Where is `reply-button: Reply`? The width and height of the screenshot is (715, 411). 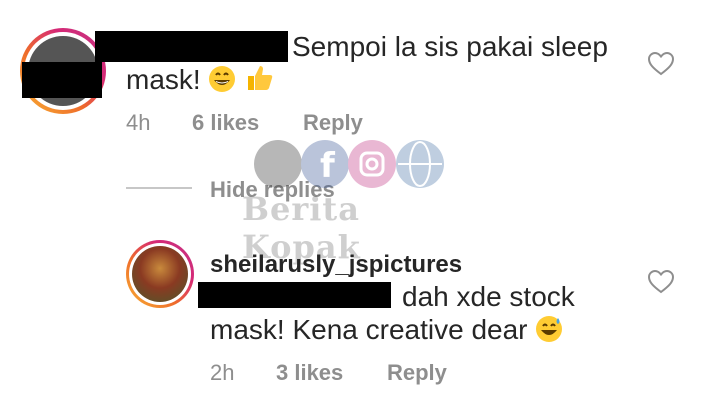
reply-button: Reply is located at coordinates (333, 123).